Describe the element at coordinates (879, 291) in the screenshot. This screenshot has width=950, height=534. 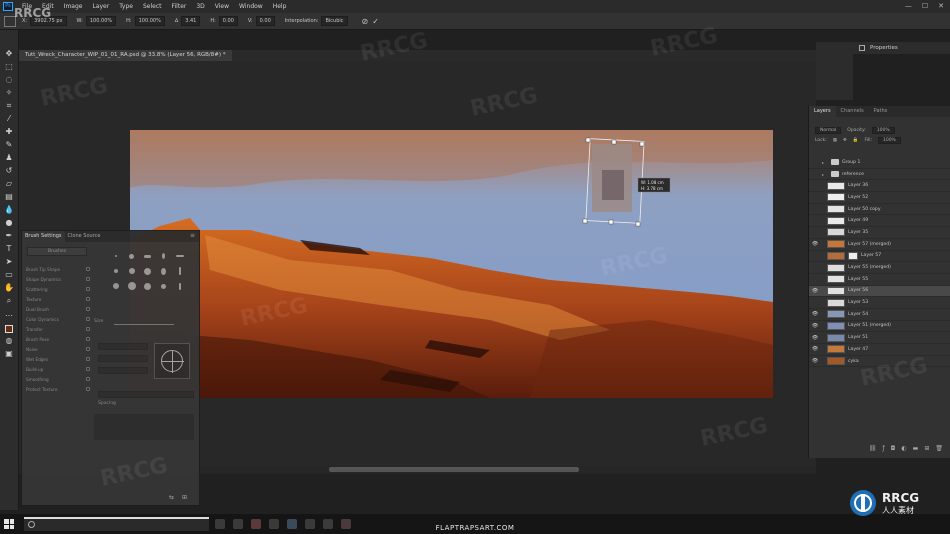
I see `layer-row: 👁 Layer 56` at that location.